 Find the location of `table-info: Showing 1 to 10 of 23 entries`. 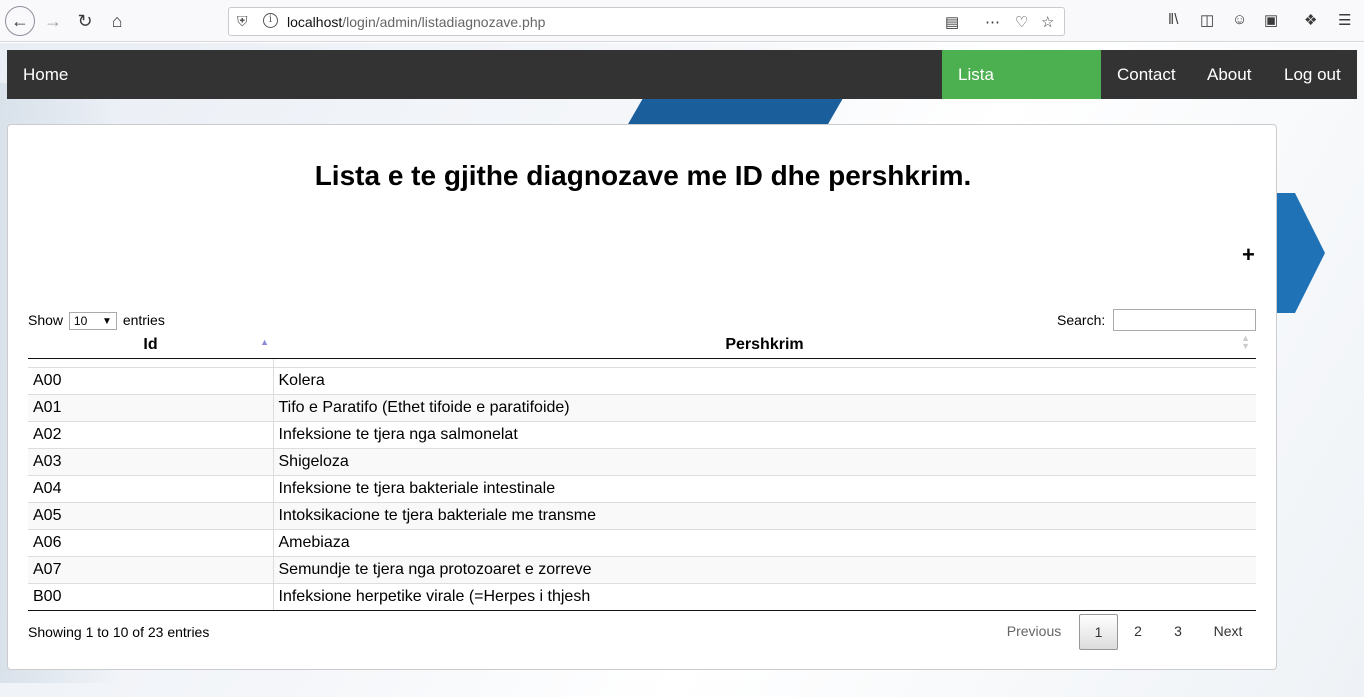

table-info: Showing 1 to 10 of 23 entries is located at coordinates (119, 632).